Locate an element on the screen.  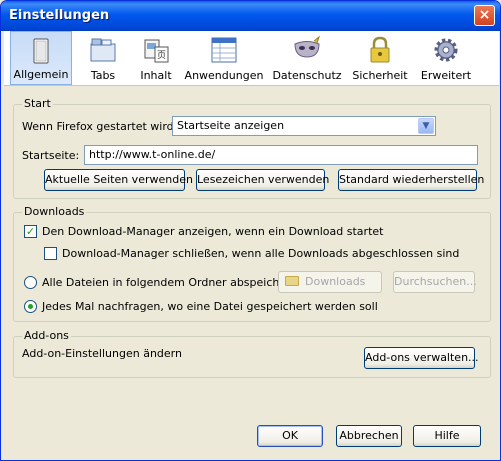
tab-inhalt: 页 Inhalt is located at coordinates (156, 58).